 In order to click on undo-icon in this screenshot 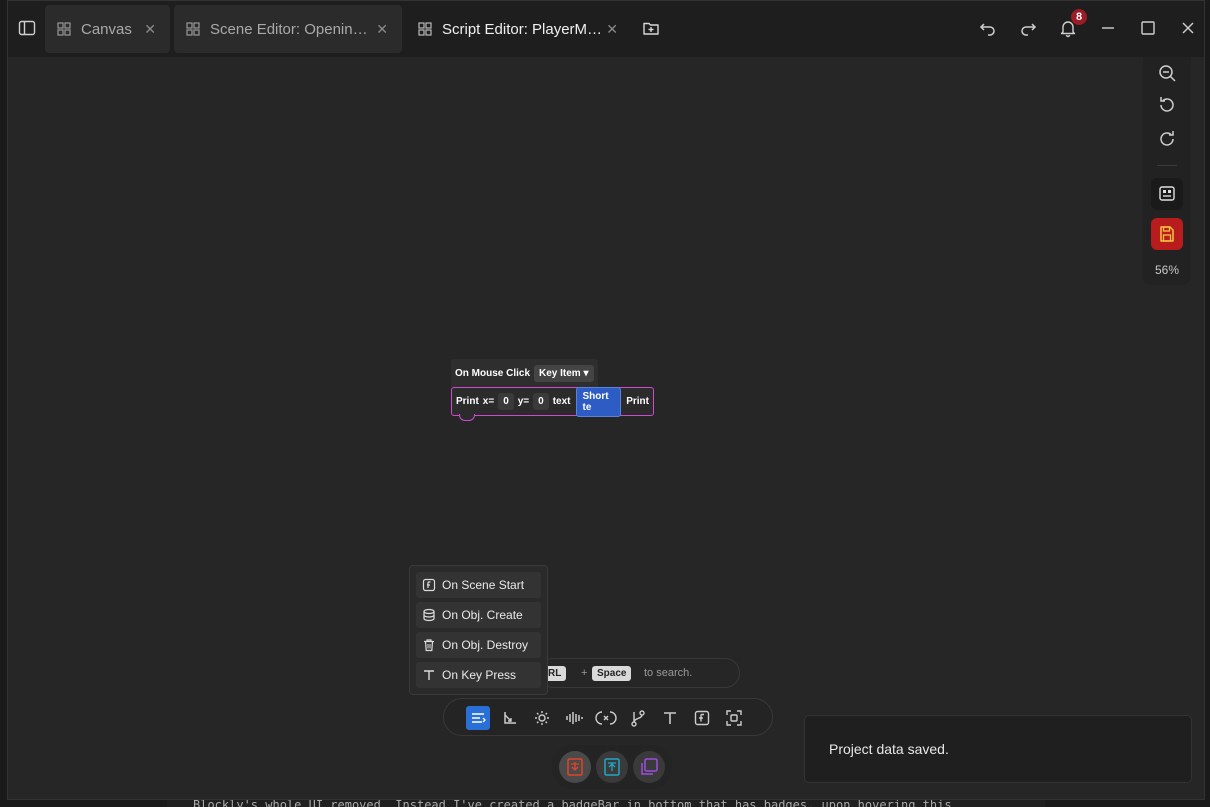, I will do `click(988, 28)`.